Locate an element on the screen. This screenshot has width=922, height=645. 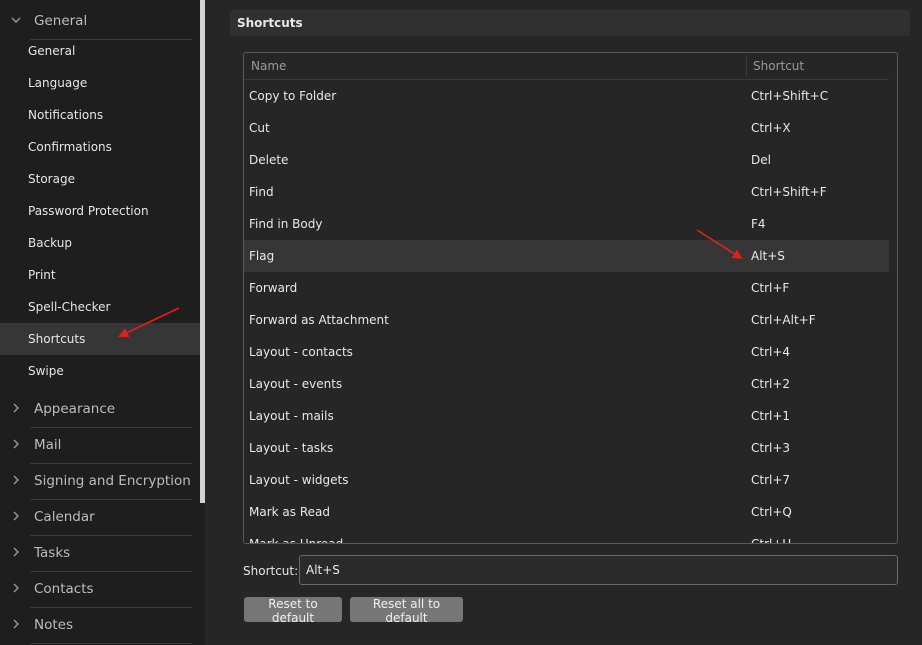
shortcut-key-cell: Ctrl+F is located at coordinates (770, 288).